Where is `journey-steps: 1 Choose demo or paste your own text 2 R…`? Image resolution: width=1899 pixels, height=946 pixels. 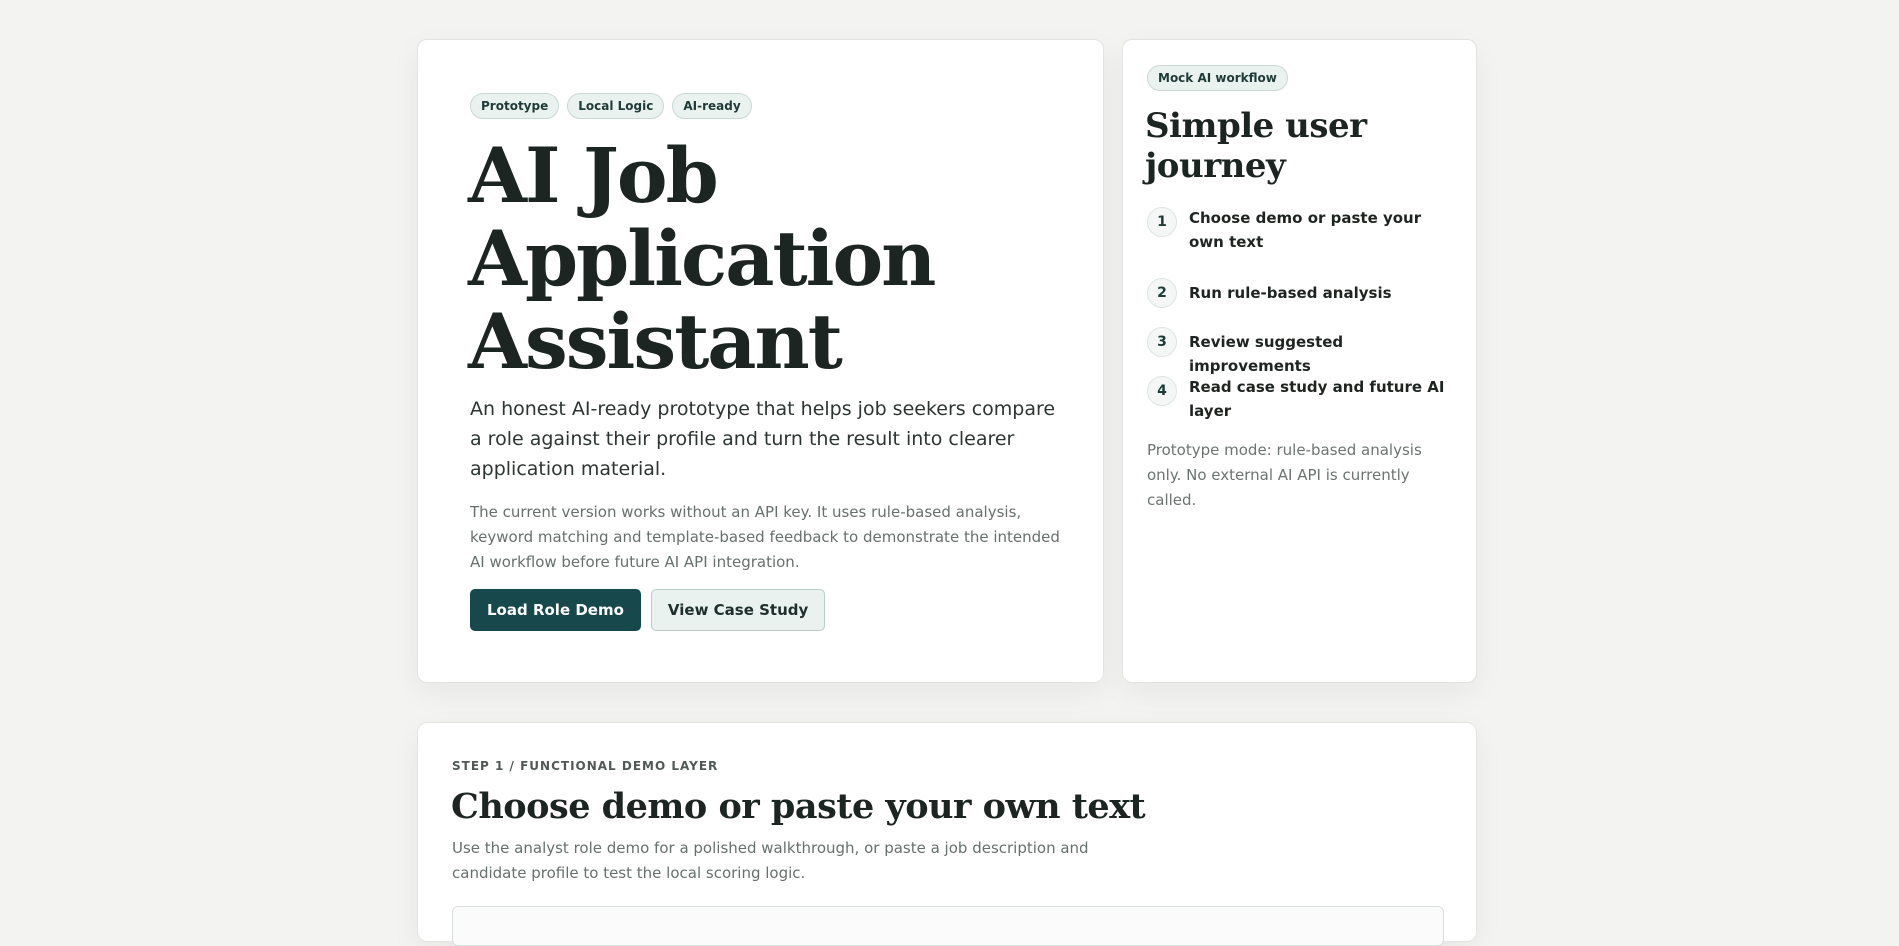
journey-steps: 1 Choose demo or paste your own text 2 R… is located at coordinates (1302, 326).